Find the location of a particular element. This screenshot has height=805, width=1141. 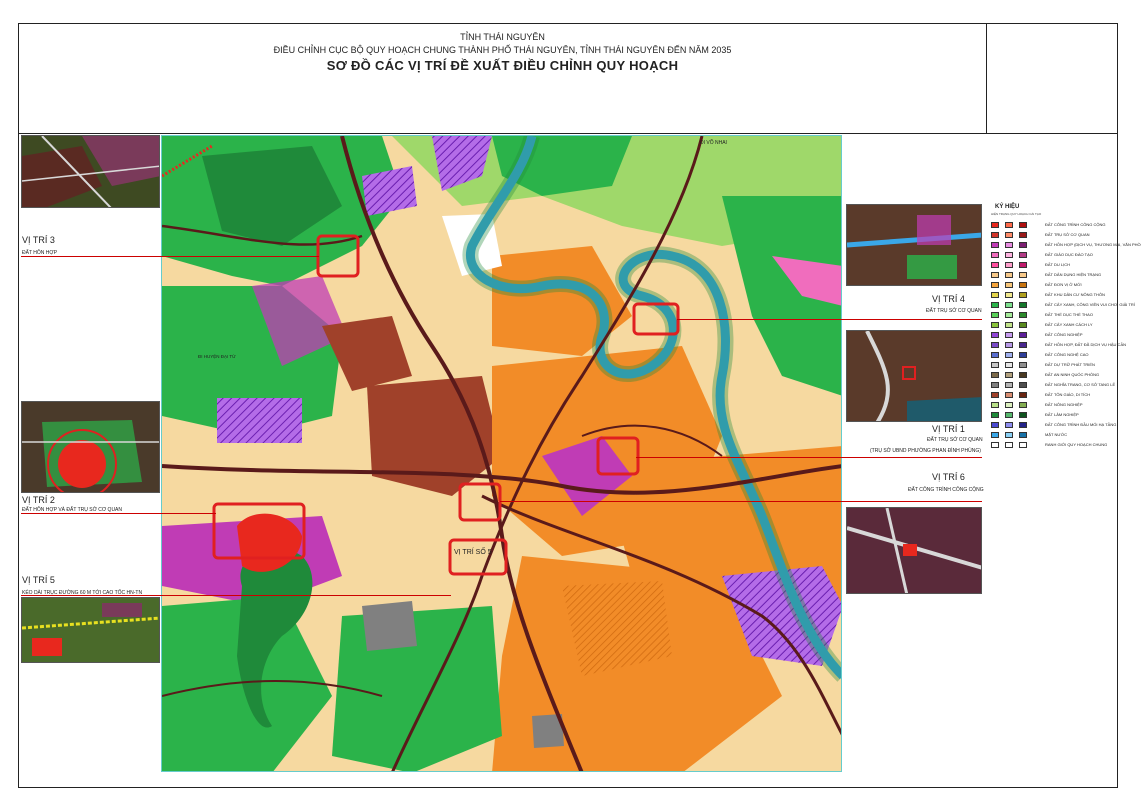

legend-label: ĐẤT ĐƠN VỊ Ở MỚI is located at coordinates (1063, 284).